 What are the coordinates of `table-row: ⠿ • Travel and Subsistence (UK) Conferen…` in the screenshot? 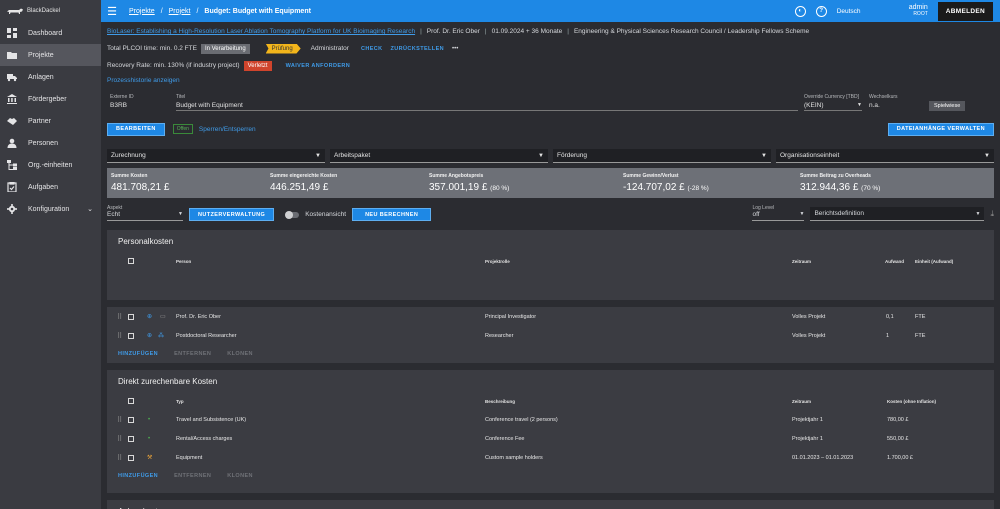 It's located at (550, 419).